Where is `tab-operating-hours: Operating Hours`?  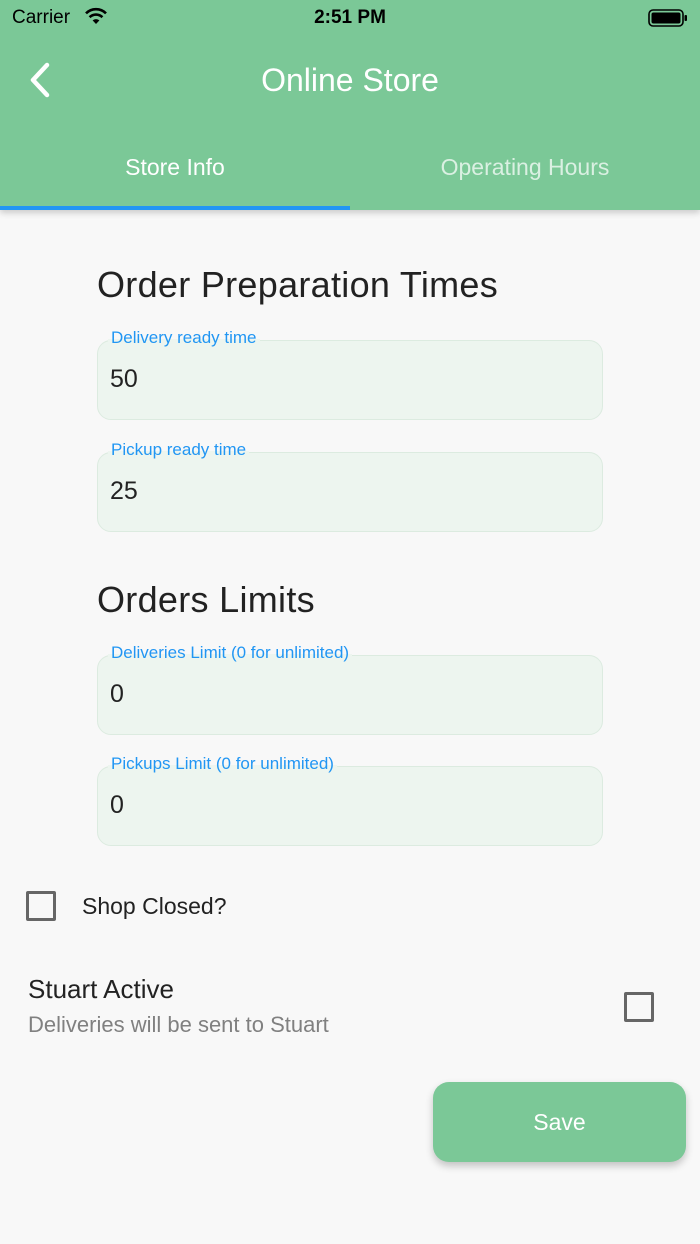
tab-operating-hours: Operating Hours is located at coordinates (525, 169).